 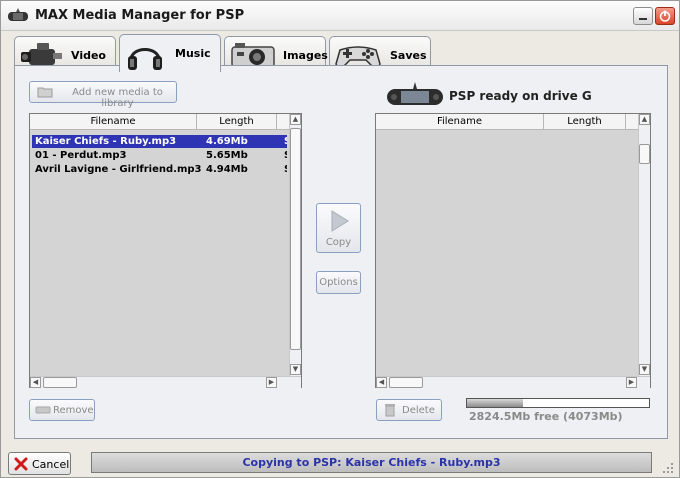 I want to click on library-row: 01 - Perdut.mp3 5.65Mb S, so click(x=159, y=155).